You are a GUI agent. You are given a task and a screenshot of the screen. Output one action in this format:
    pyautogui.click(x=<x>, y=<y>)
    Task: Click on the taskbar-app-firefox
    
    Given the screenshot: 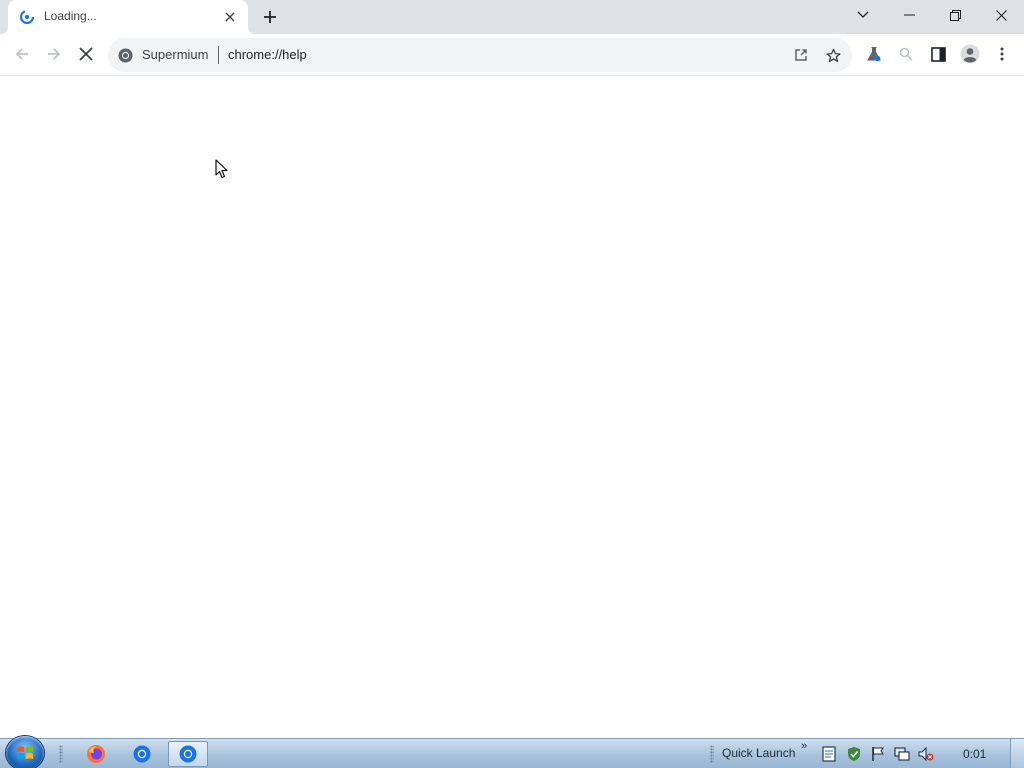 What is the action you would take?
    pyautogui.click(x=96, y=754)
    